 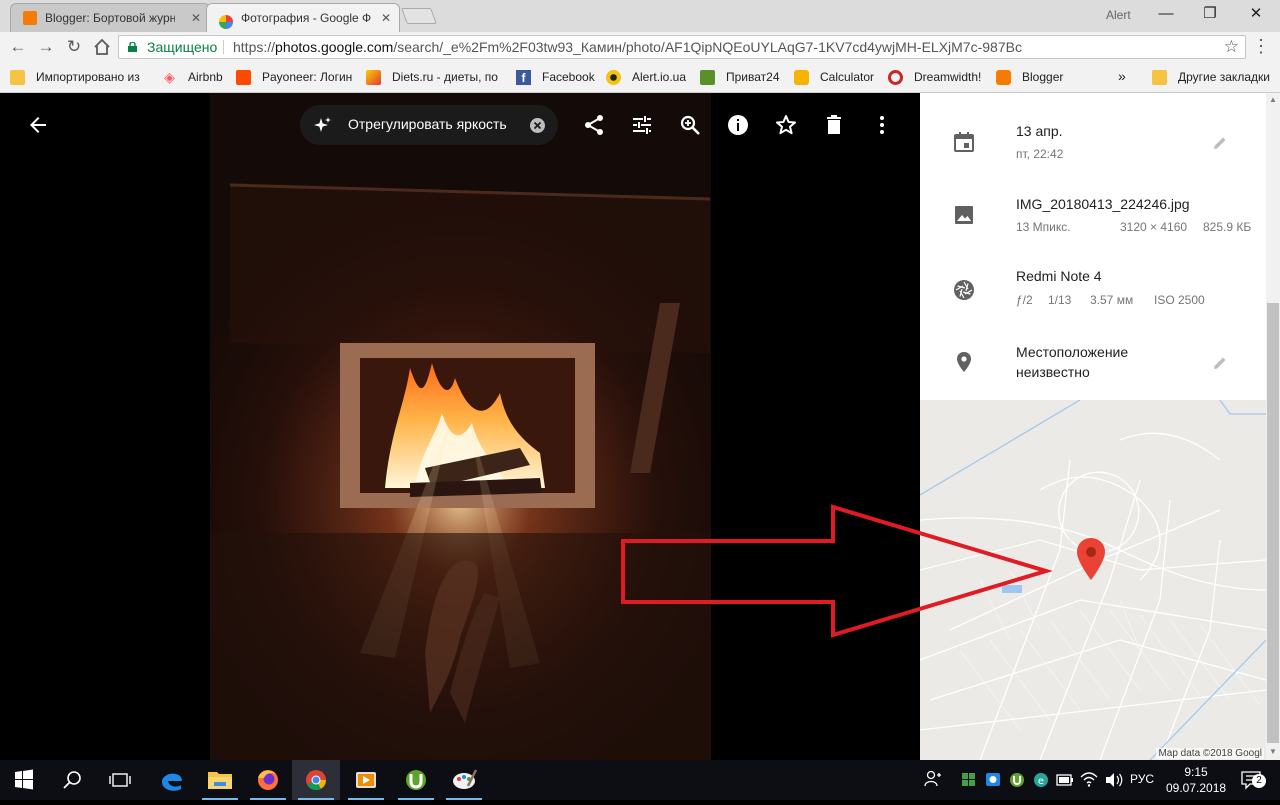 I want to click on tray-app-icon: e, so click(x=1041, y=780).